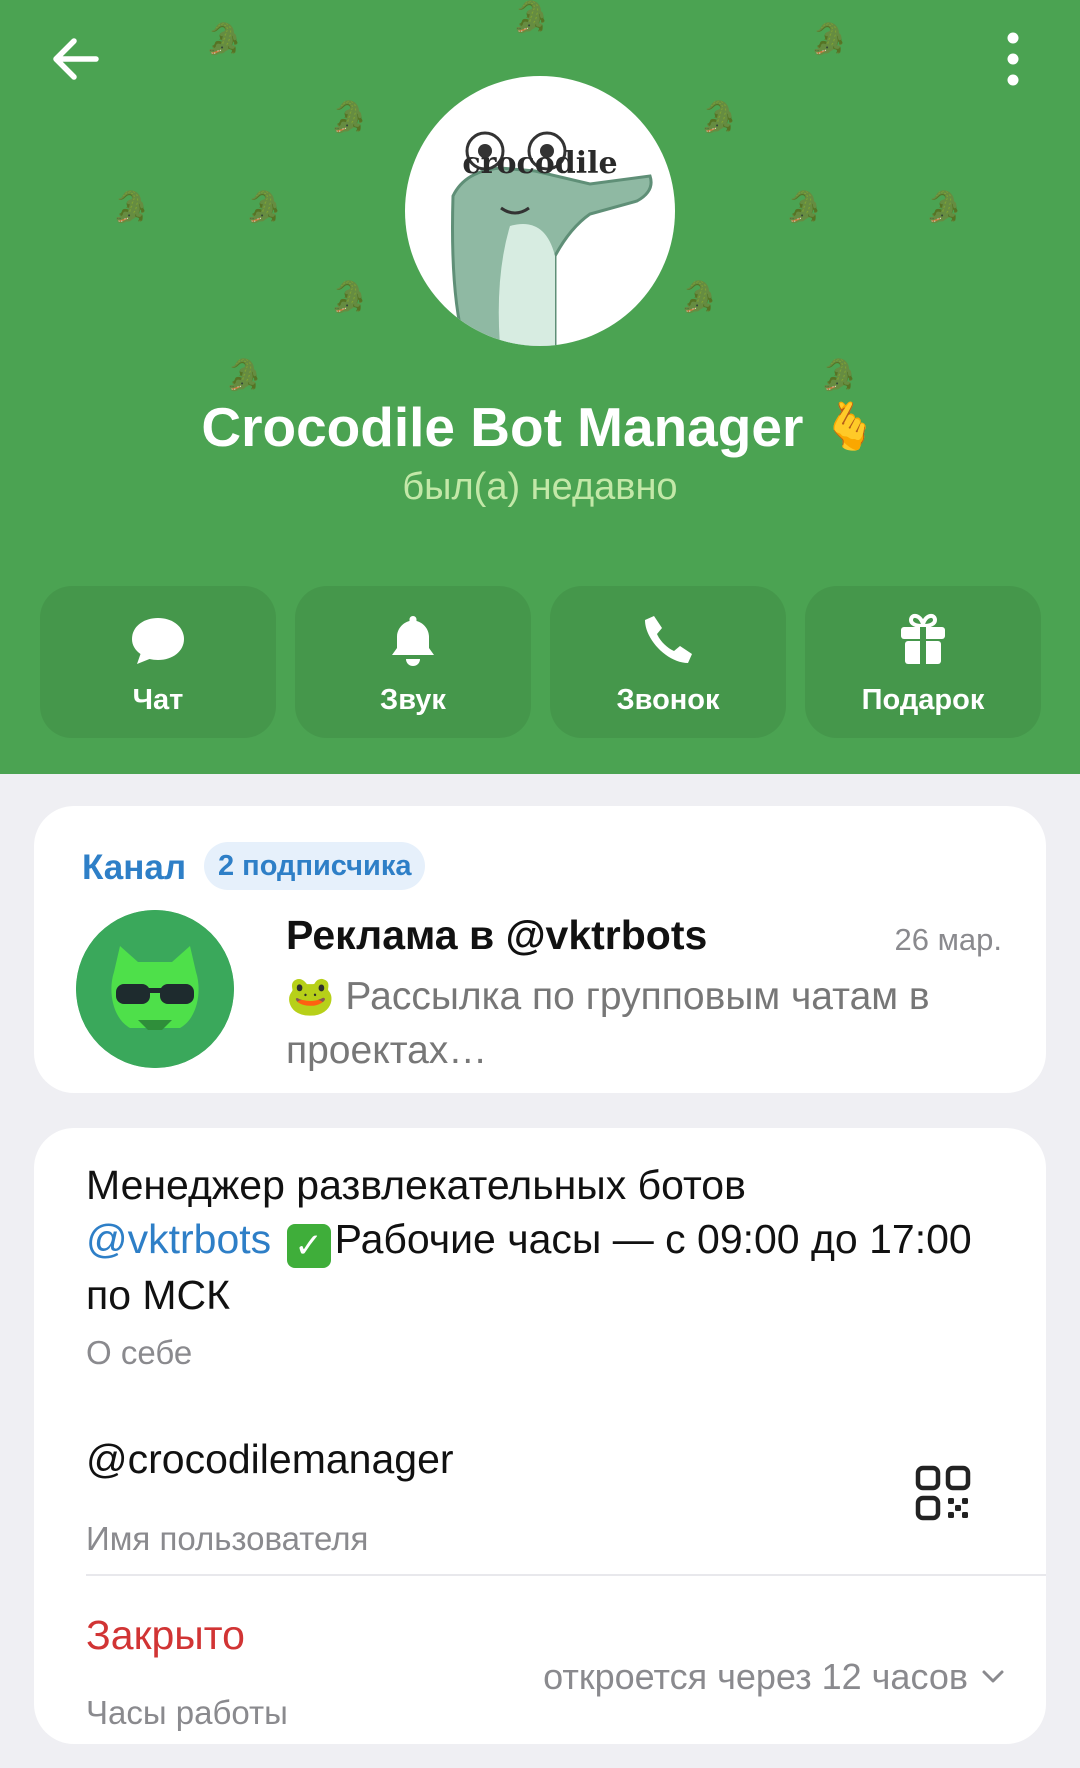  What do you see at coordinates (540, 487) in the screenshot?
I see `last-seen-status: был(а) недавно` at bounding box center [540, 487].